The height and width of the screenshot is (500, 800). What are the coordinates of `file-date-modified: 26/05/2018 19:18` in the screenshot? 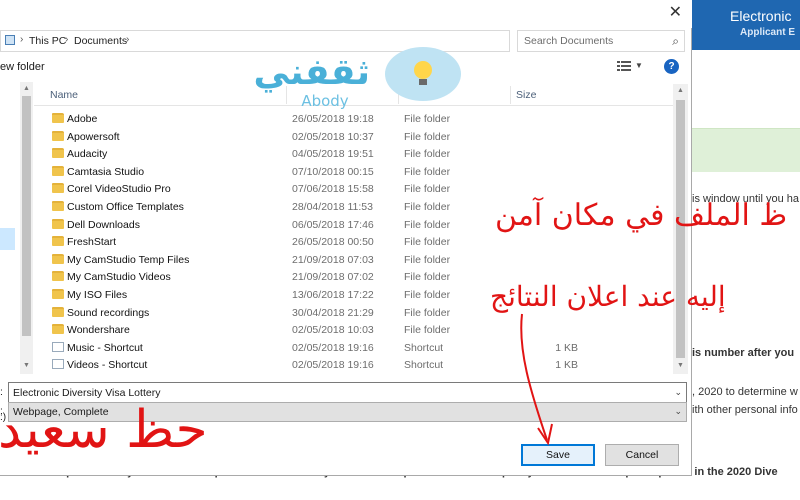 It's located at (333, 119).